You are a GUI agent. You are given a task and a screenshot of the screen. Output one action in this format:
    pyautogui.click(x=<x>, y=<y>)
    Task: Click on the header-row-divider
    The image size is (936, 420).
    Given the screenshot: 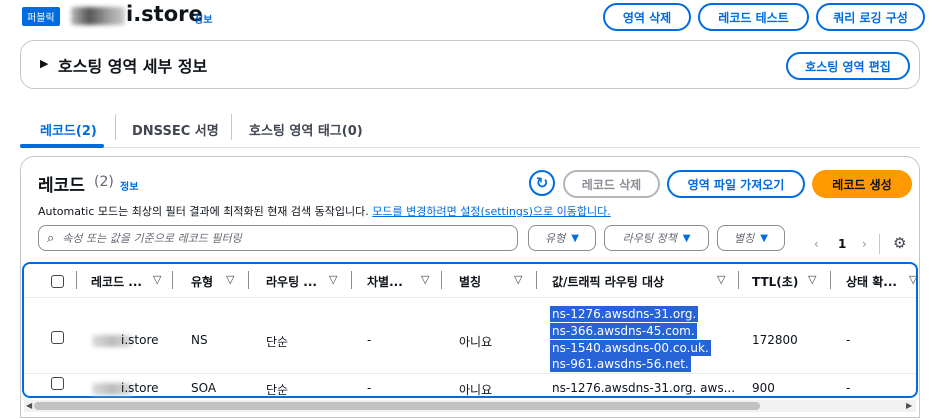 What is the action you would take?
    pyautogui.click(x=470, y=297)
    